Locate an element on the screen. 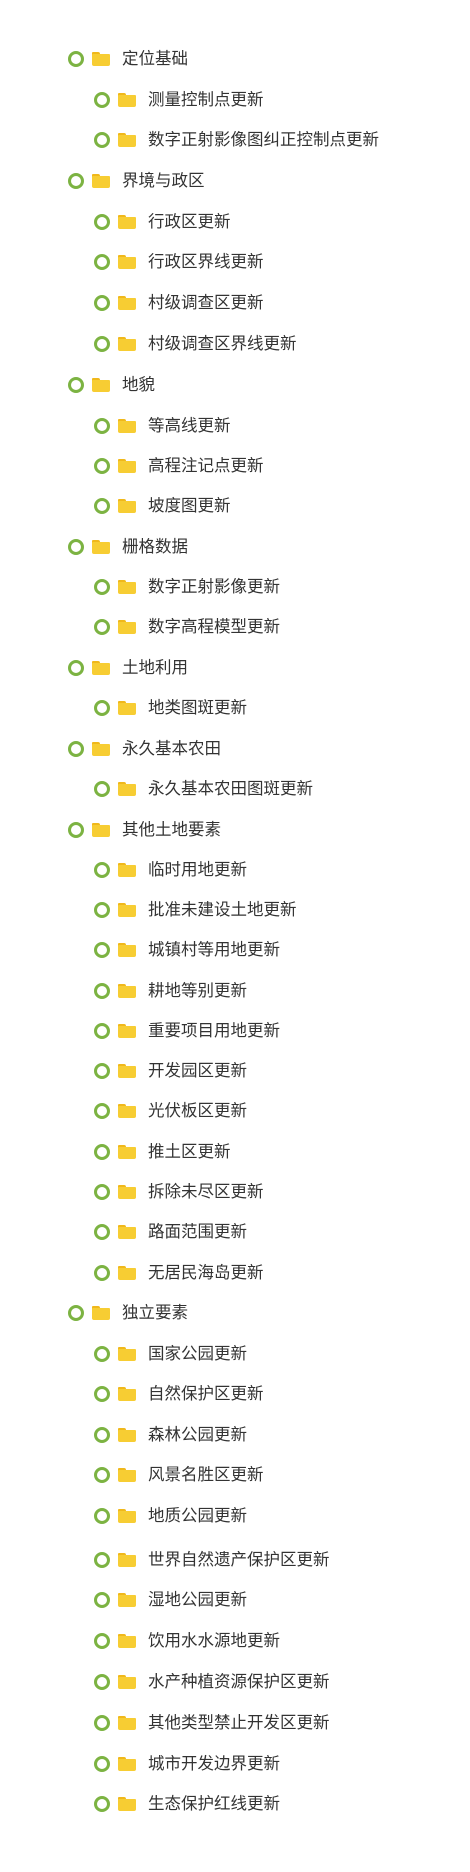 This screenshot has height=1872, width=470. tree-node-layer: 批准未建设土地更新 is located at coordinates (148, 910).